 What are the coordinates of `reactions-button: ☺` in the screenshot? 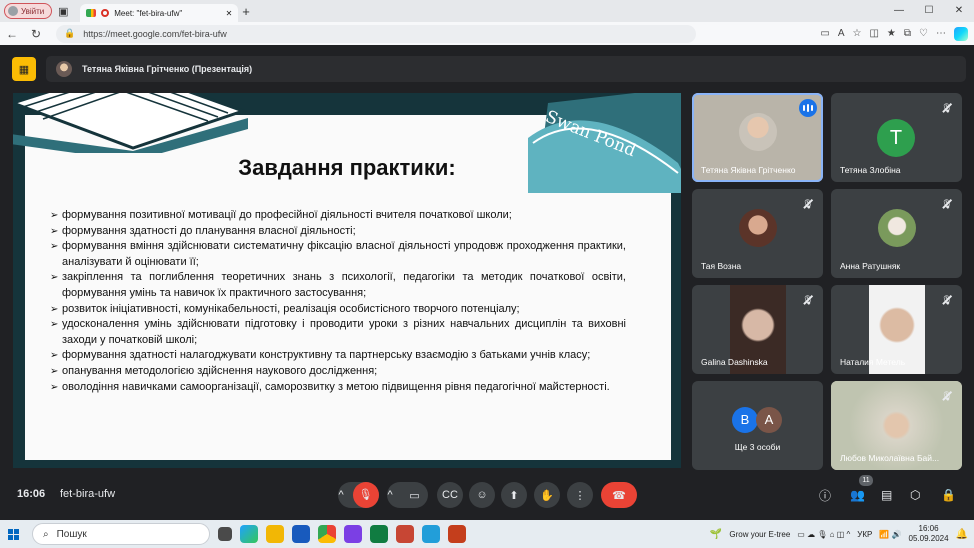 It's located at (482, 495).